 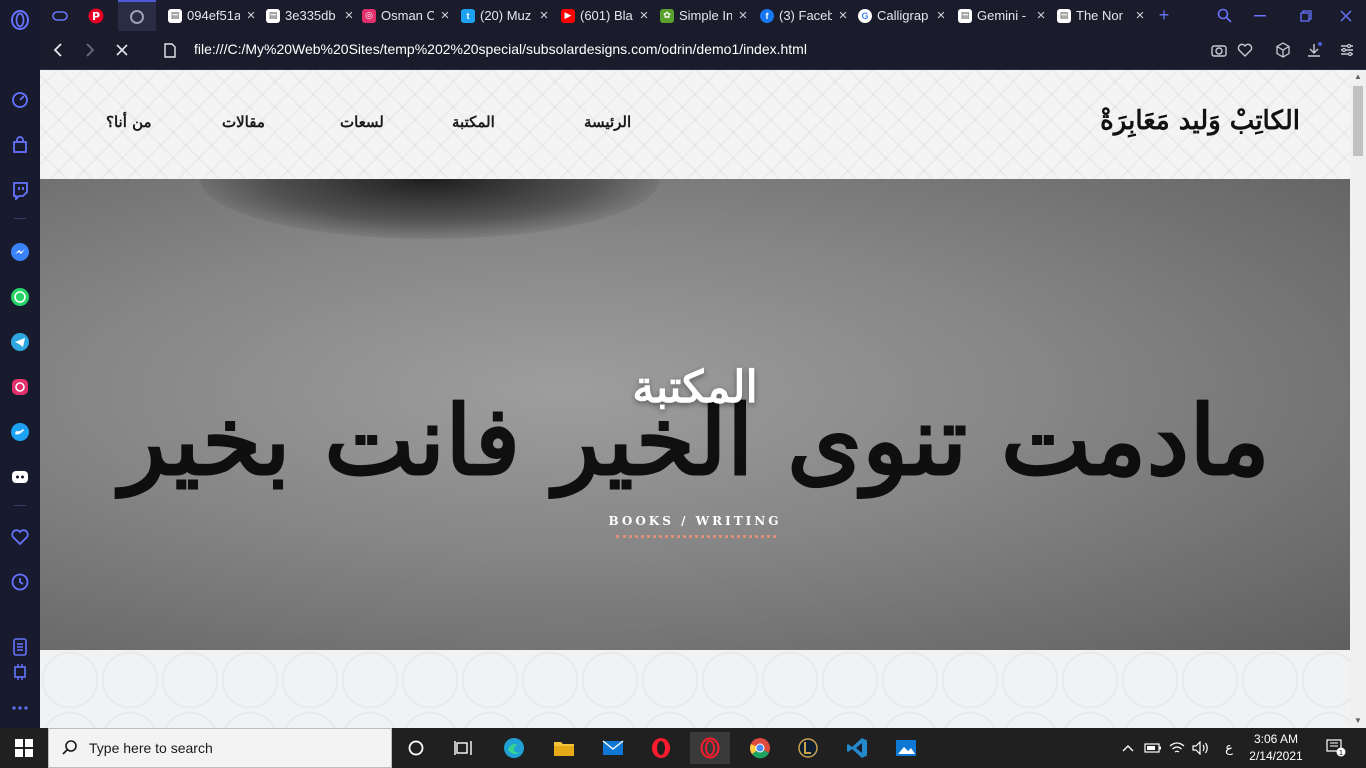 I want to click on tab-item: t (20) Muz ×, so click(x=502, y=15).